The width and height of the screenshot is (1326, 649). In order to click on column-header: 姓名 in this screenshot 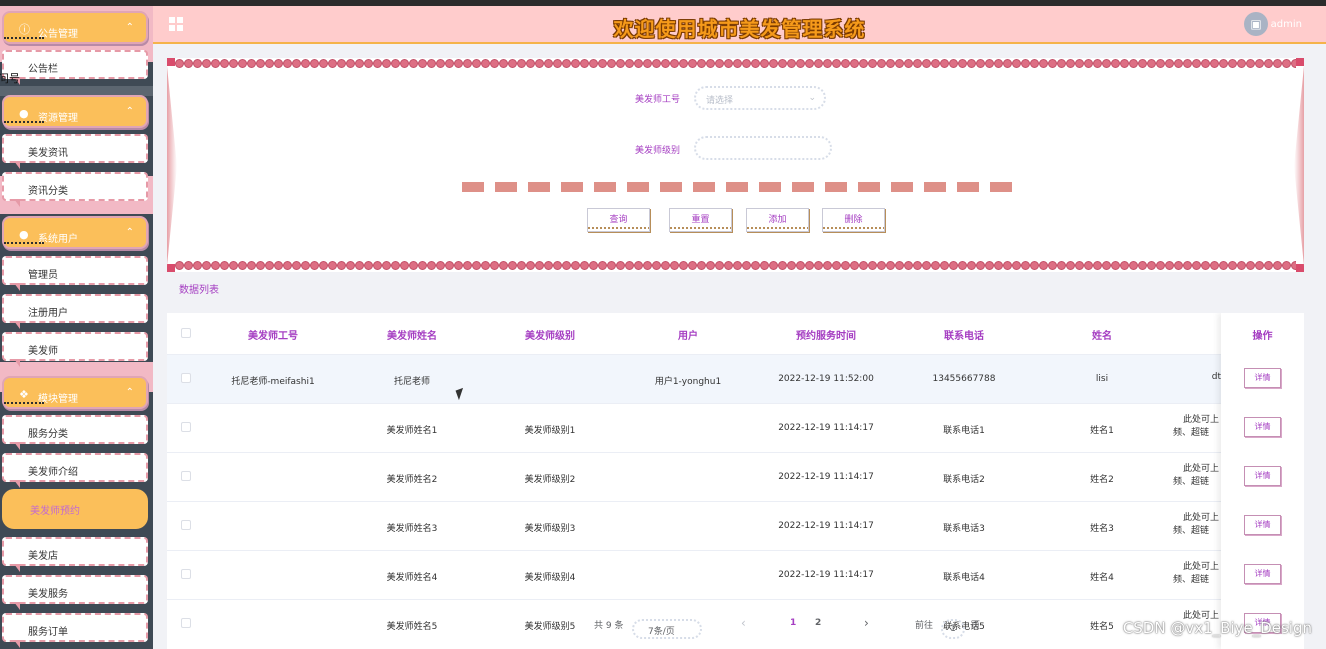, I will do `click(1102, 334)`.